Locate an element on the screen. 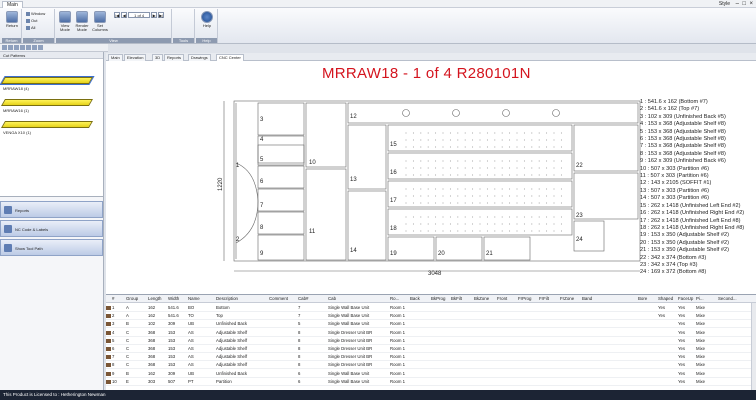 The image size is (756, 400). column-header: Shaped is located at coordinates (665, 299).